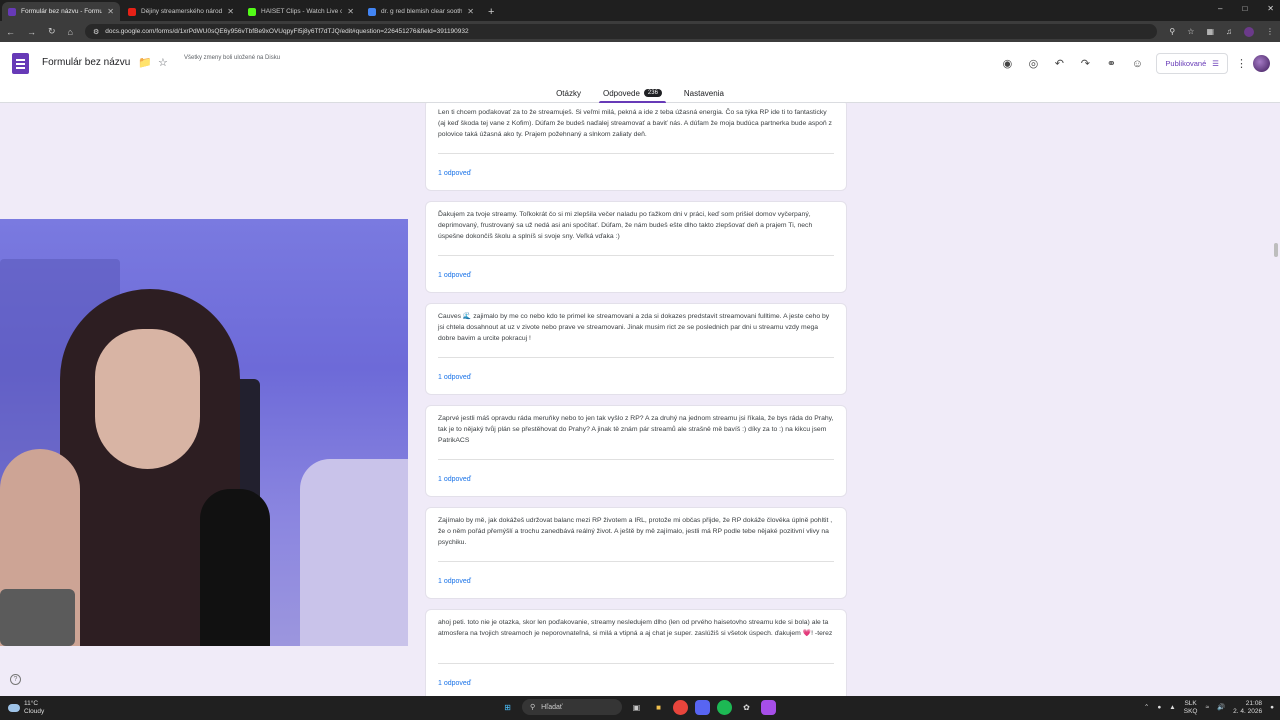 The height and width of the screenshot is (720, 1280). What do you see at coordinates (145, 62) in the screenshot?
I see `folder-icon: 📁` at bounding box center [145, 62].